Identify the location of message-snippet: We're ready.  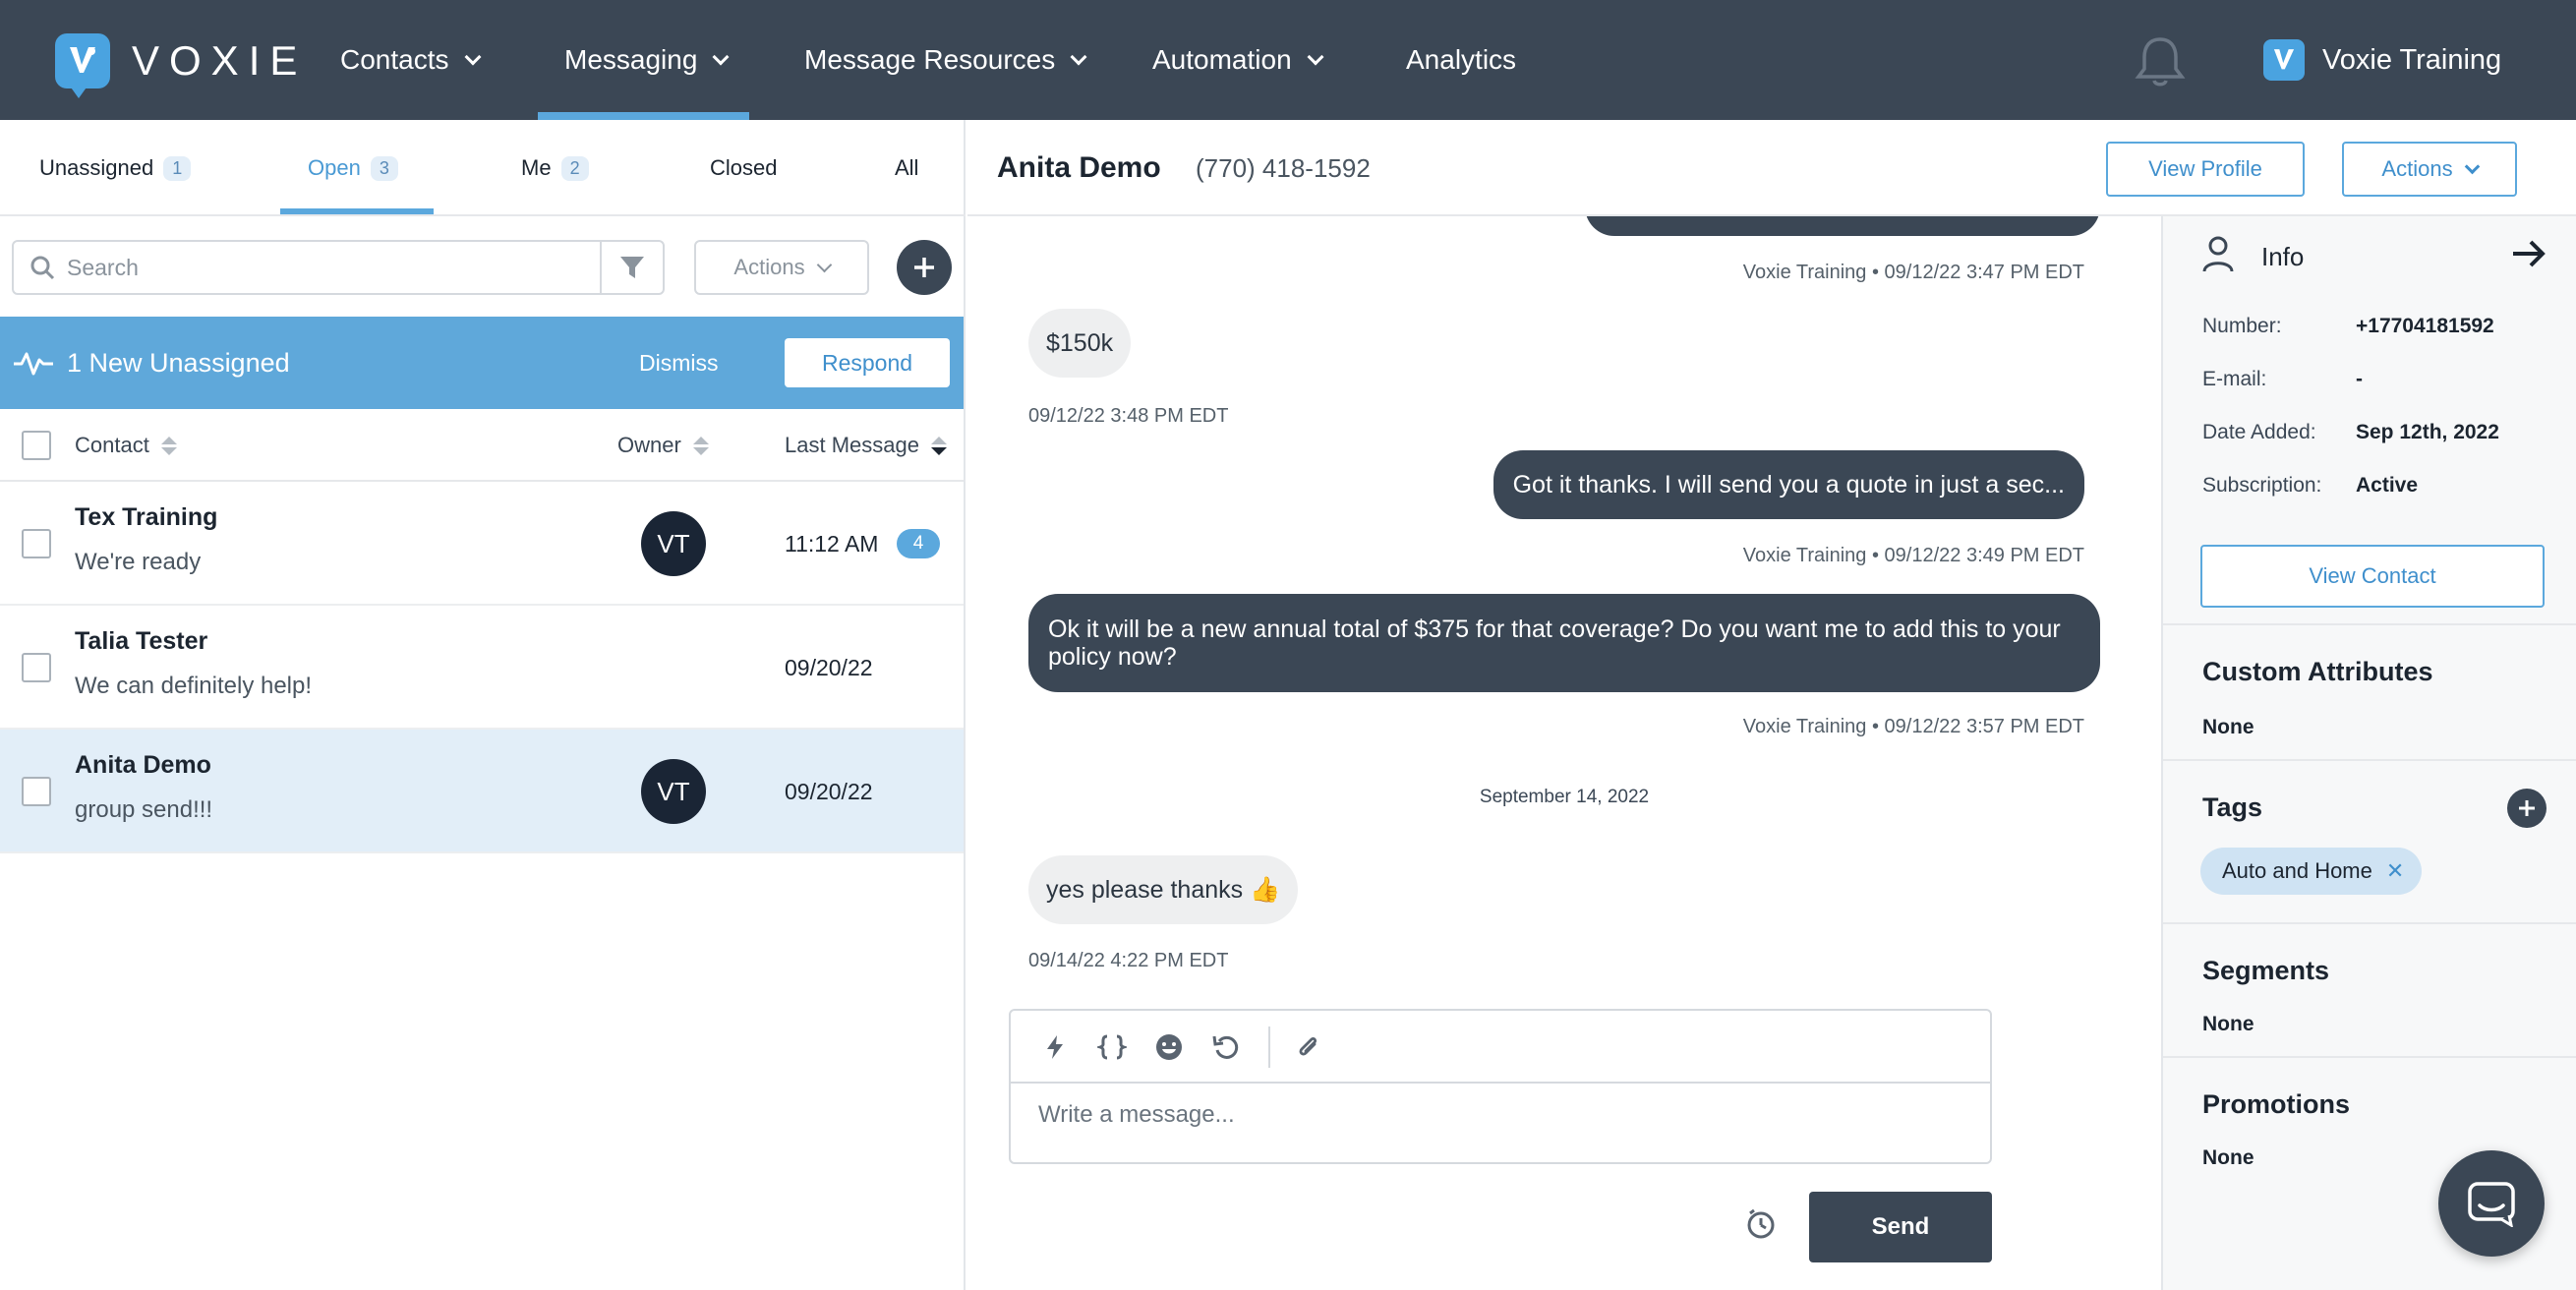
(138, 562).